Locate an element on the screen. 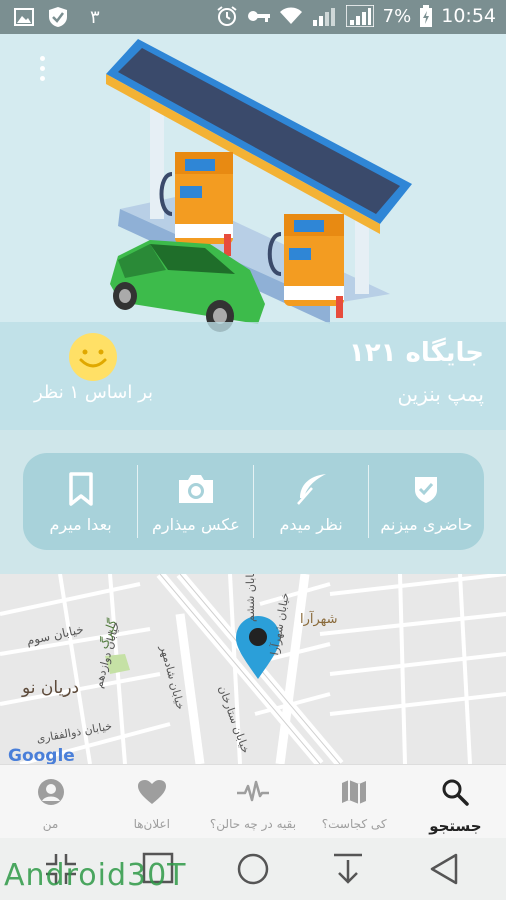  bookmark-icon is located at coordinates (81, 489).